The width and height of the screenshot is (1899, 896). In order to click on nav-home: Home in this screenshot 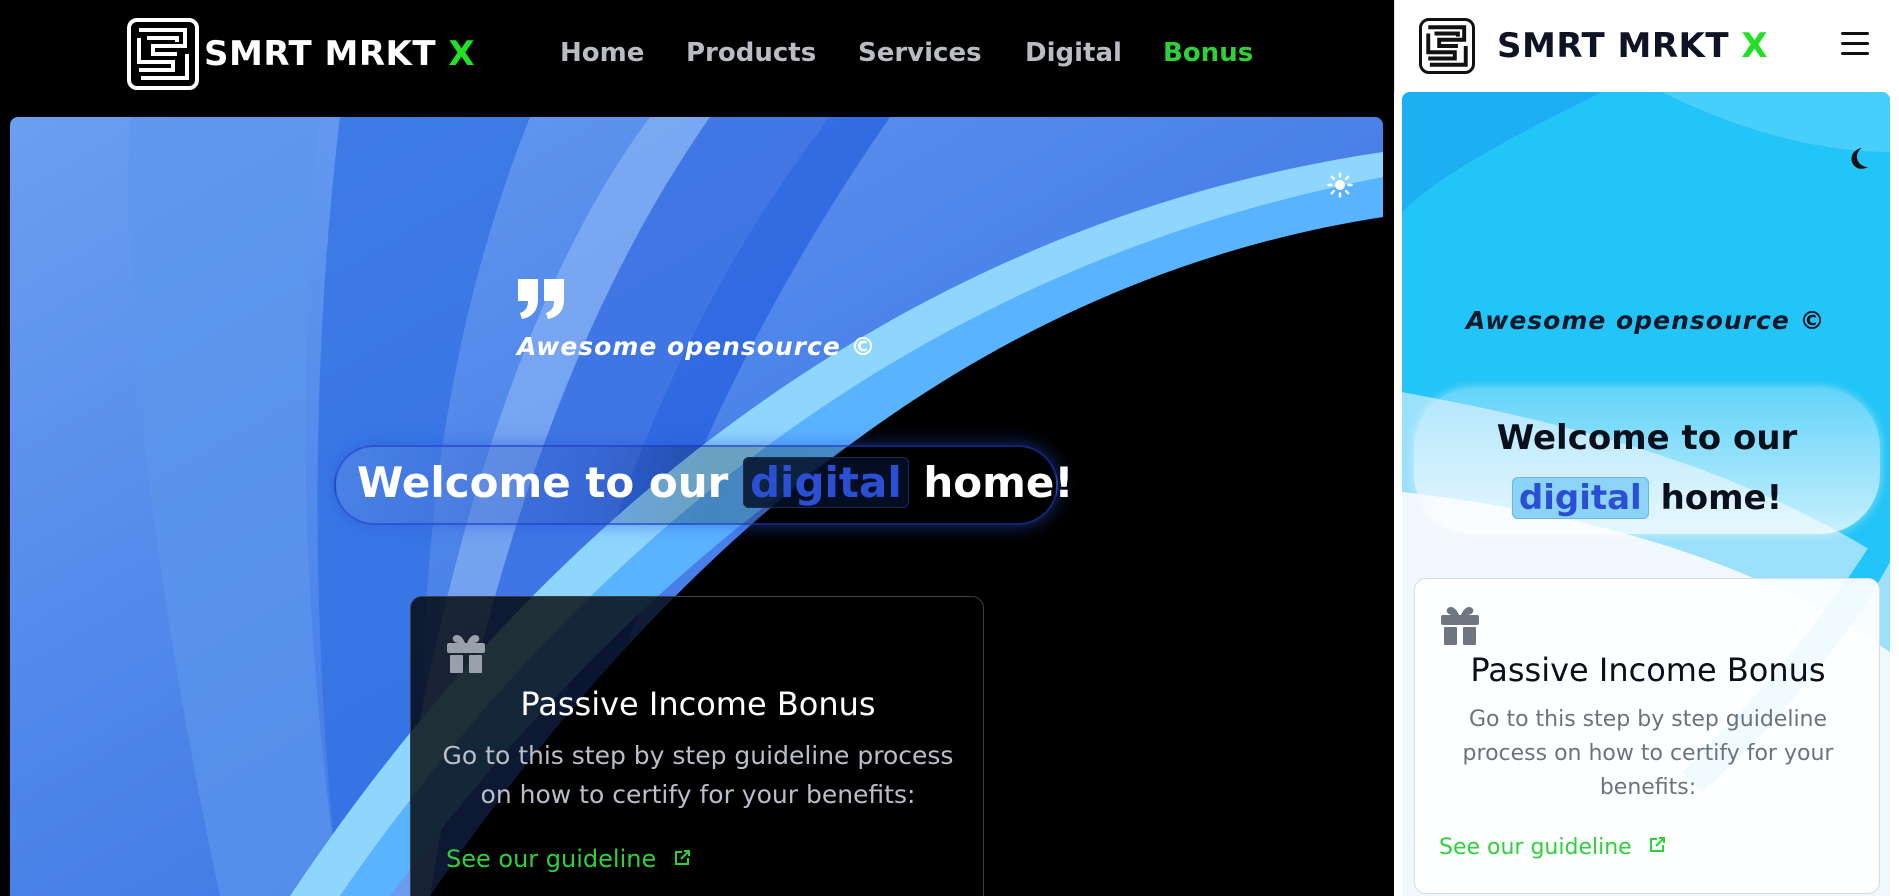, I will do `click(602, 53)`.